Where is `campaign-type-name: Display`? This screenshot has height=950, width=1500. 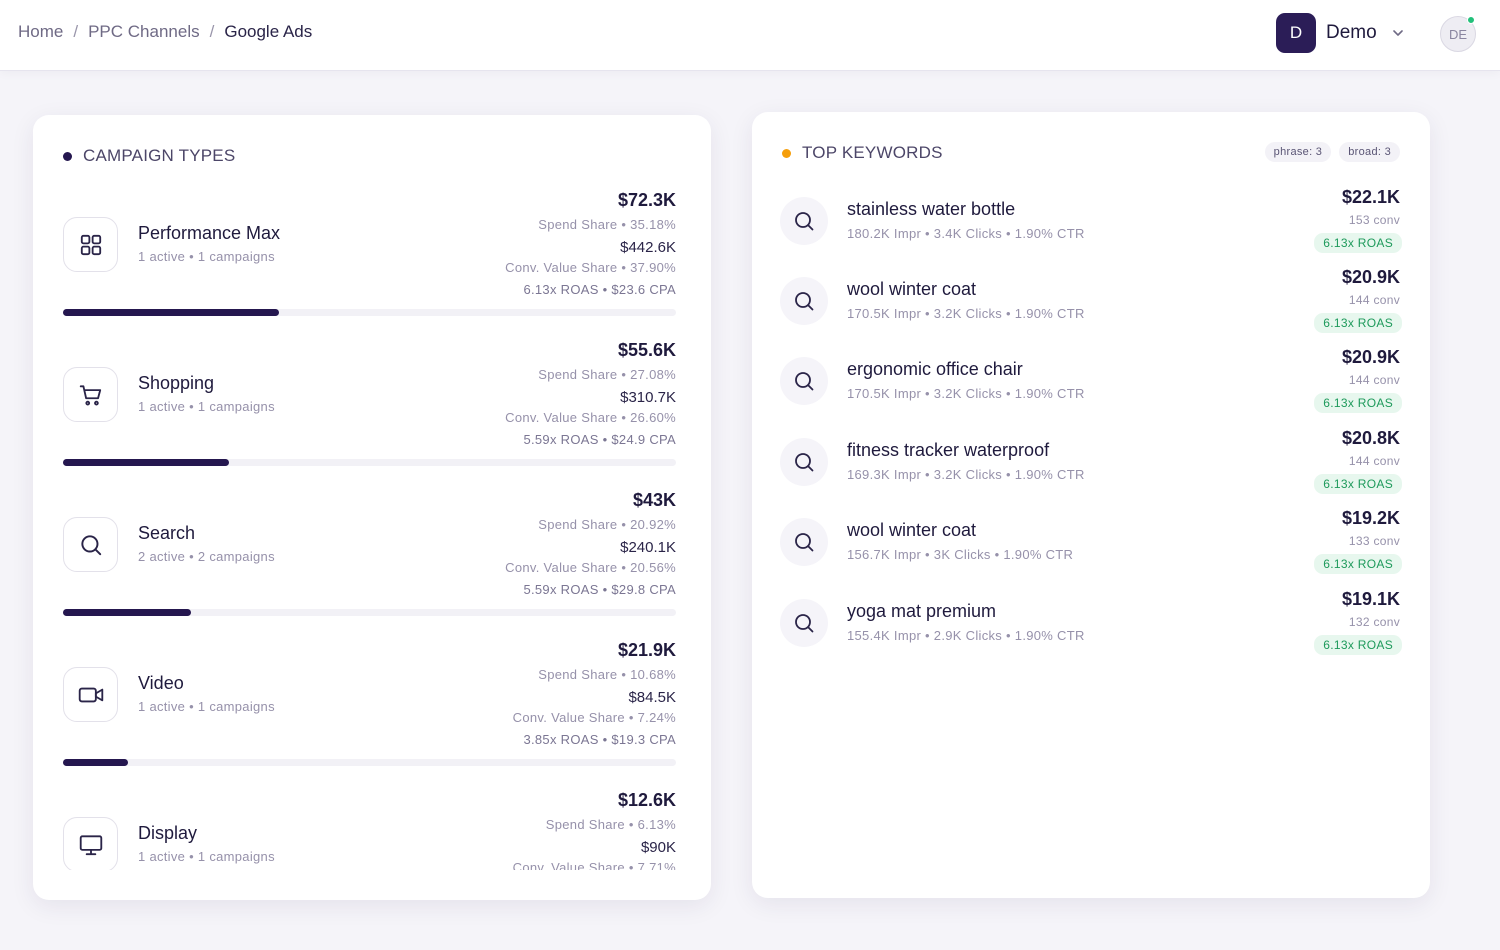 campaign-type-name: Display is located at coordinates (168, 833).